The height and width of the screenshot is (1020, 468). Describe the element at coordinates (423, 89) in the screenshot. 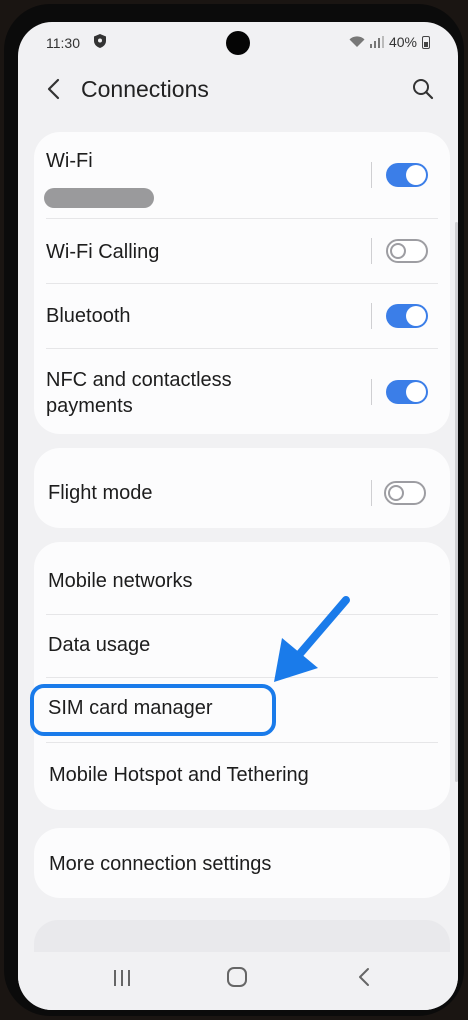

I see `search-icon` at that location.